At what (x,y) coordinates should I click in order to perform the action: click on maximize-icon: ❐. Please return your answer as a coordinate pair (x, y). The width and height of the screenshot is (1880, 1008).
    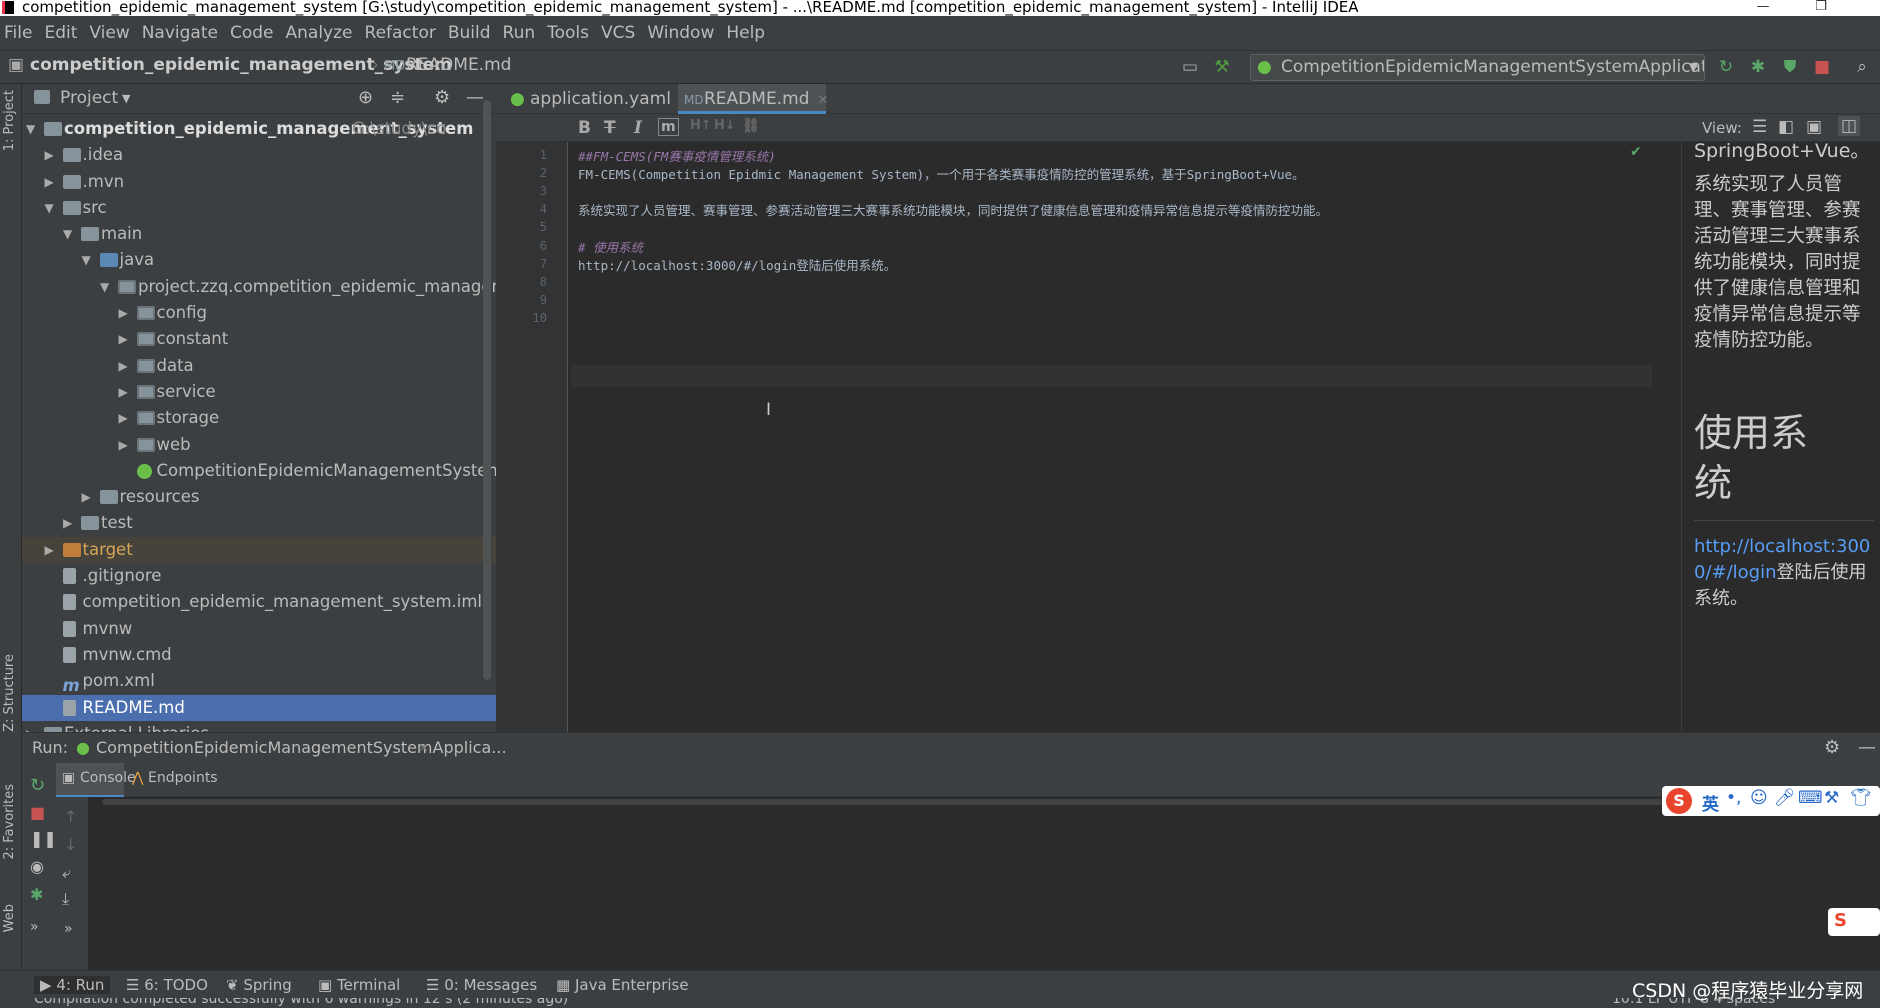
    Looking at the image, I should click on (1821, 8).